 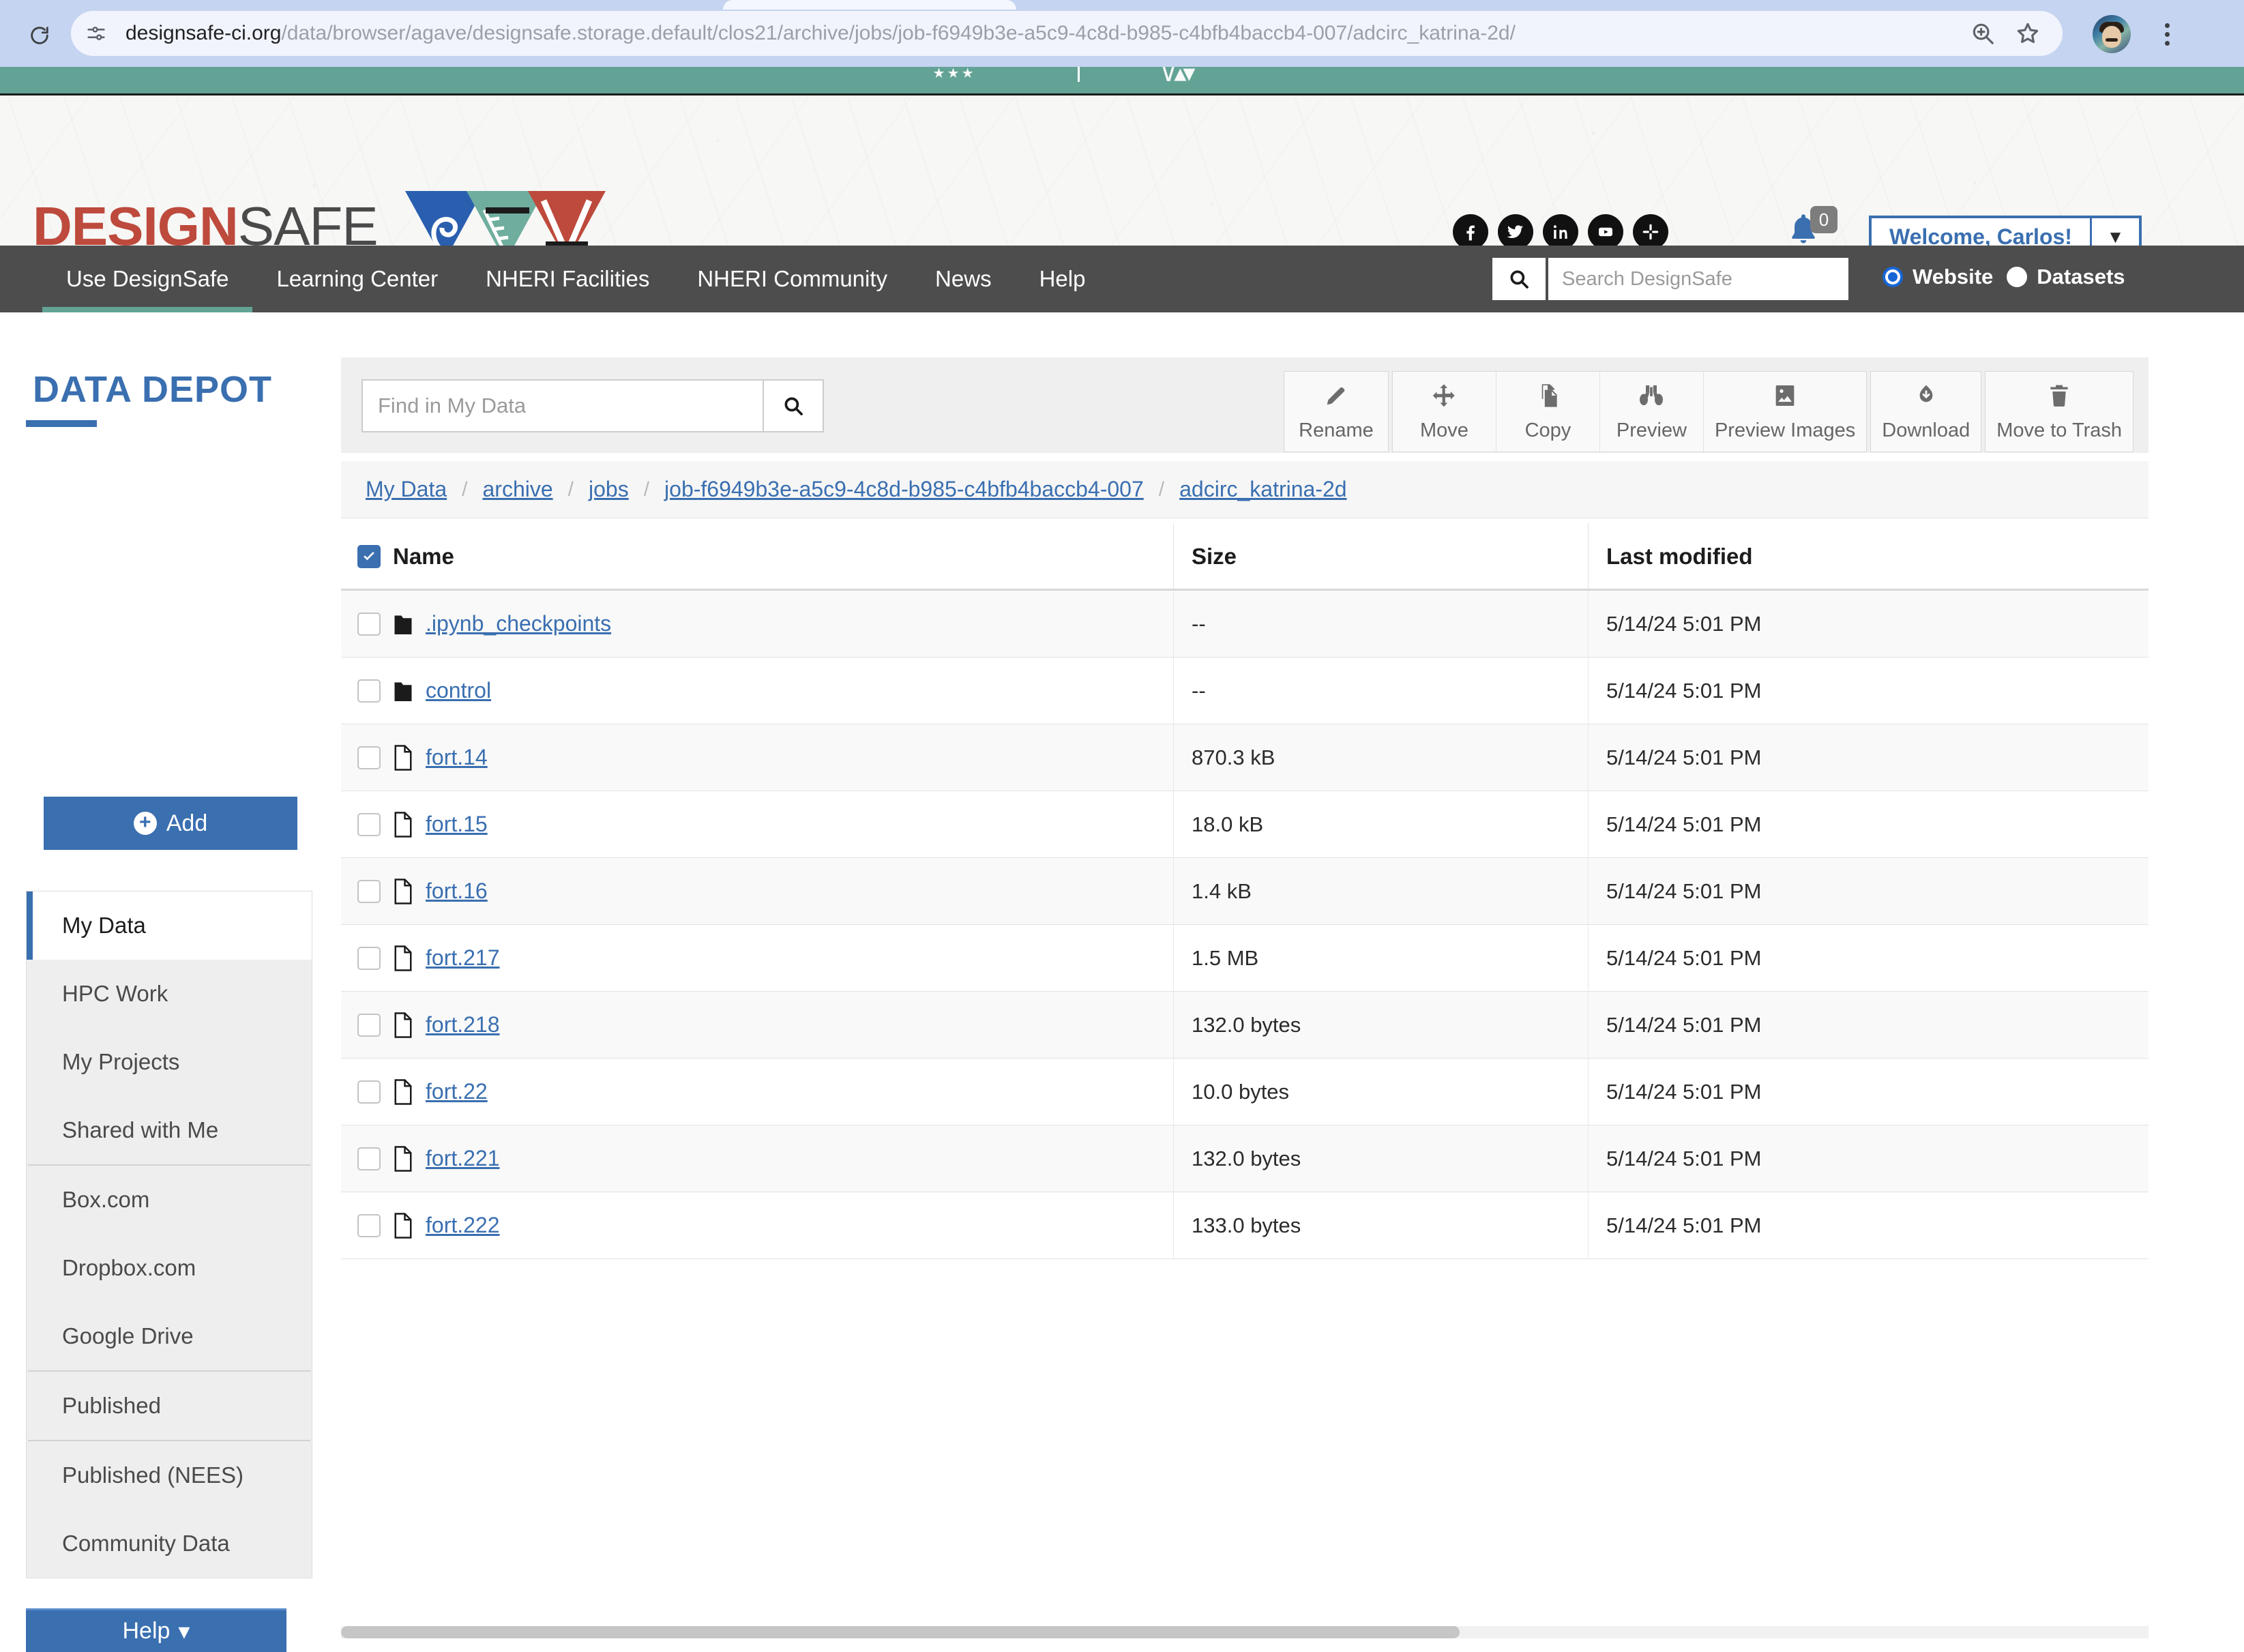 I want to click on table-row: fort.217 1.5 MB 5/14/24 5:01 PM, so click(x=1245, y=958).